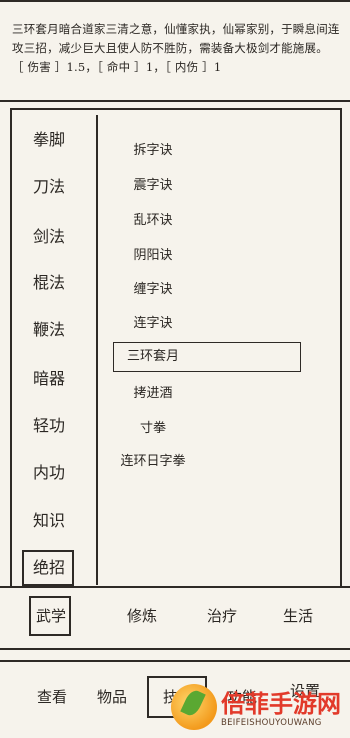 This screenshot has width=350, height=738. Describe the element at coordinates (49, 521) in the screenshot. I see `category-zhishi: 知识` at that location.